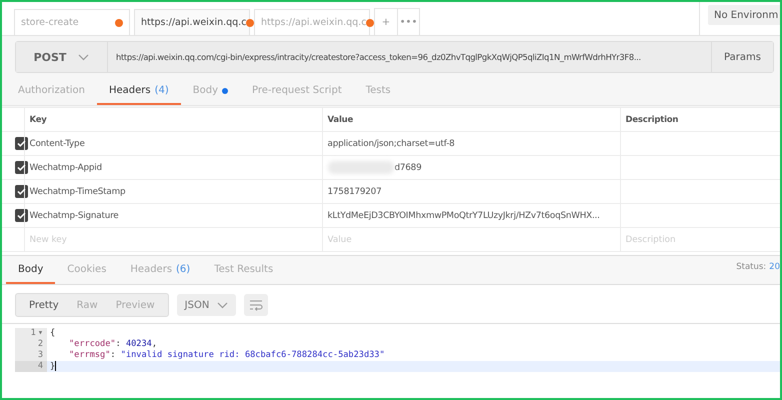 The width and height of the screenshot is (782, 400). I want to click on response-tab: Headers (6), so click(160, 270).